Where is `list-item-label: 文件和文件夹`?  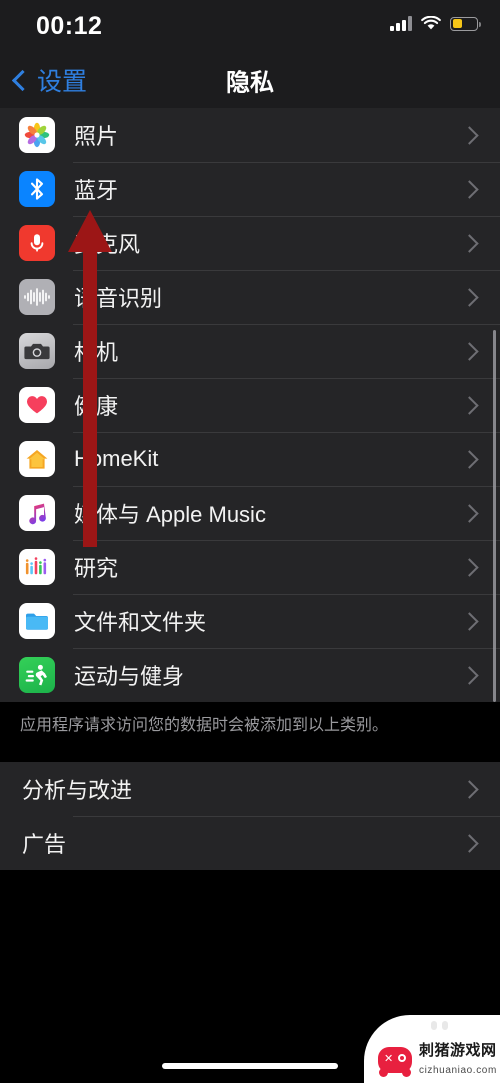
list-item-label: 文件和文件夹 is located at coordinates (140, 622).